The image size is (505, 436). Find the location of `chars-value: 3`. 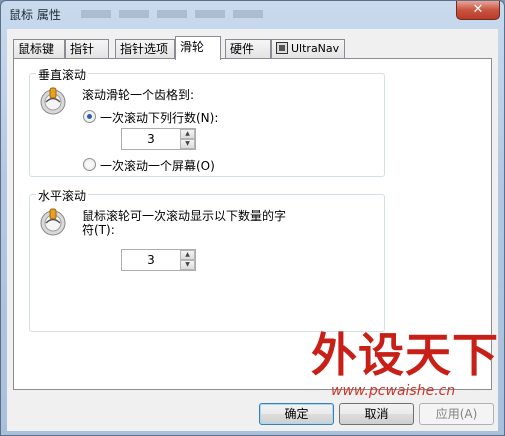

chars-value: 3 is located at coordinates (151, 260).